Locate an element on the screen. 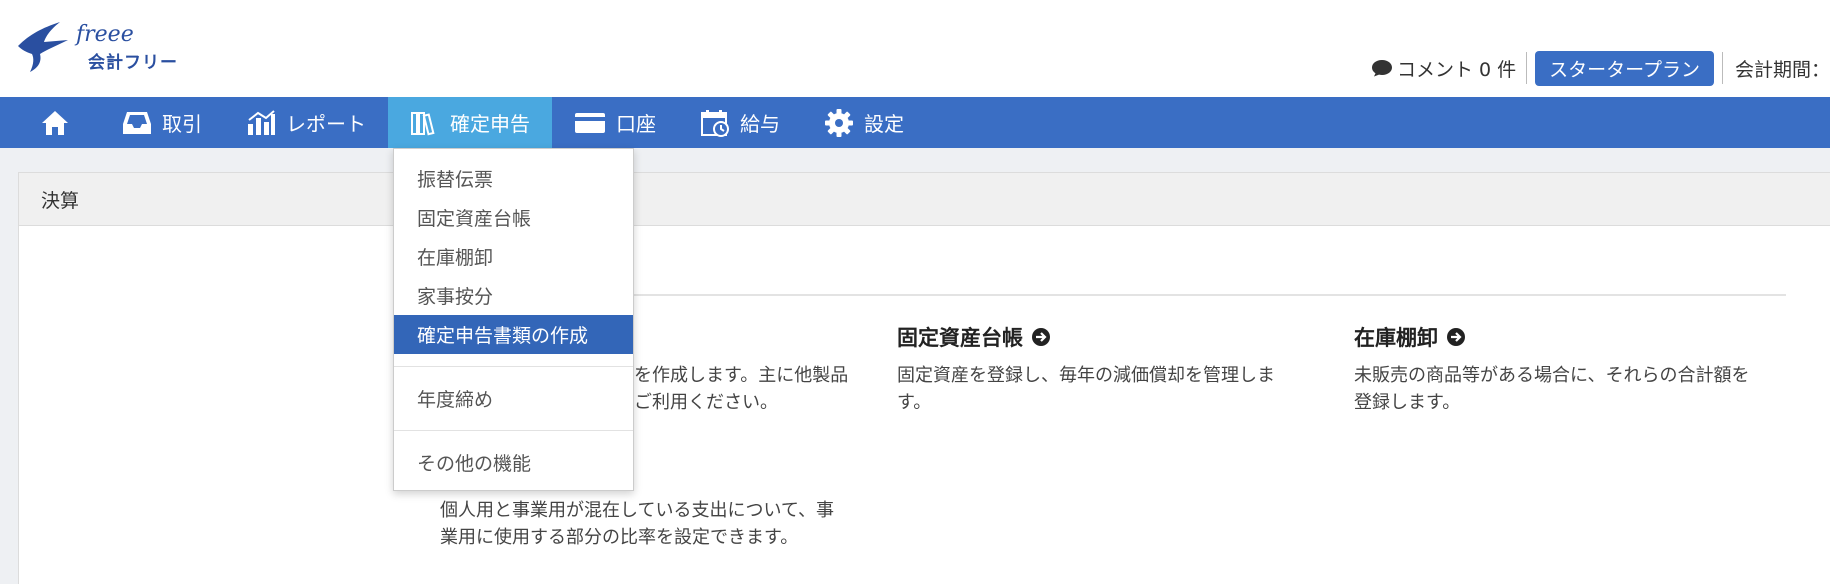  nav-kakutei-shinkoku: 確定申告 is located at coordinates (470, 122).